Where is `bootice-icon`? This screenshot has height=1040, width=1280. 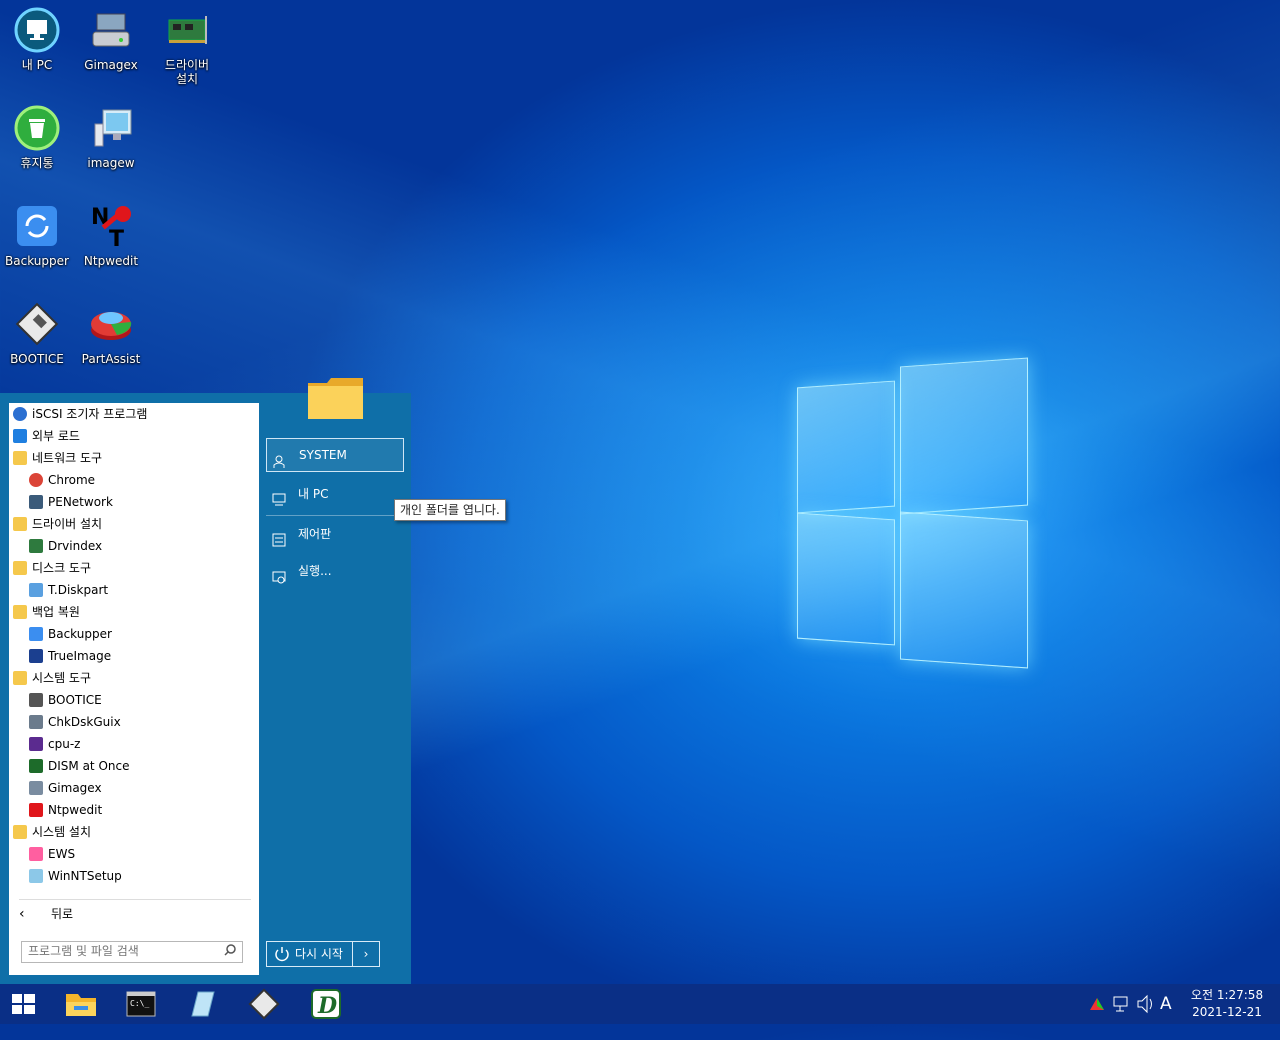
bootice-icon is located at coordinates (36, 700).